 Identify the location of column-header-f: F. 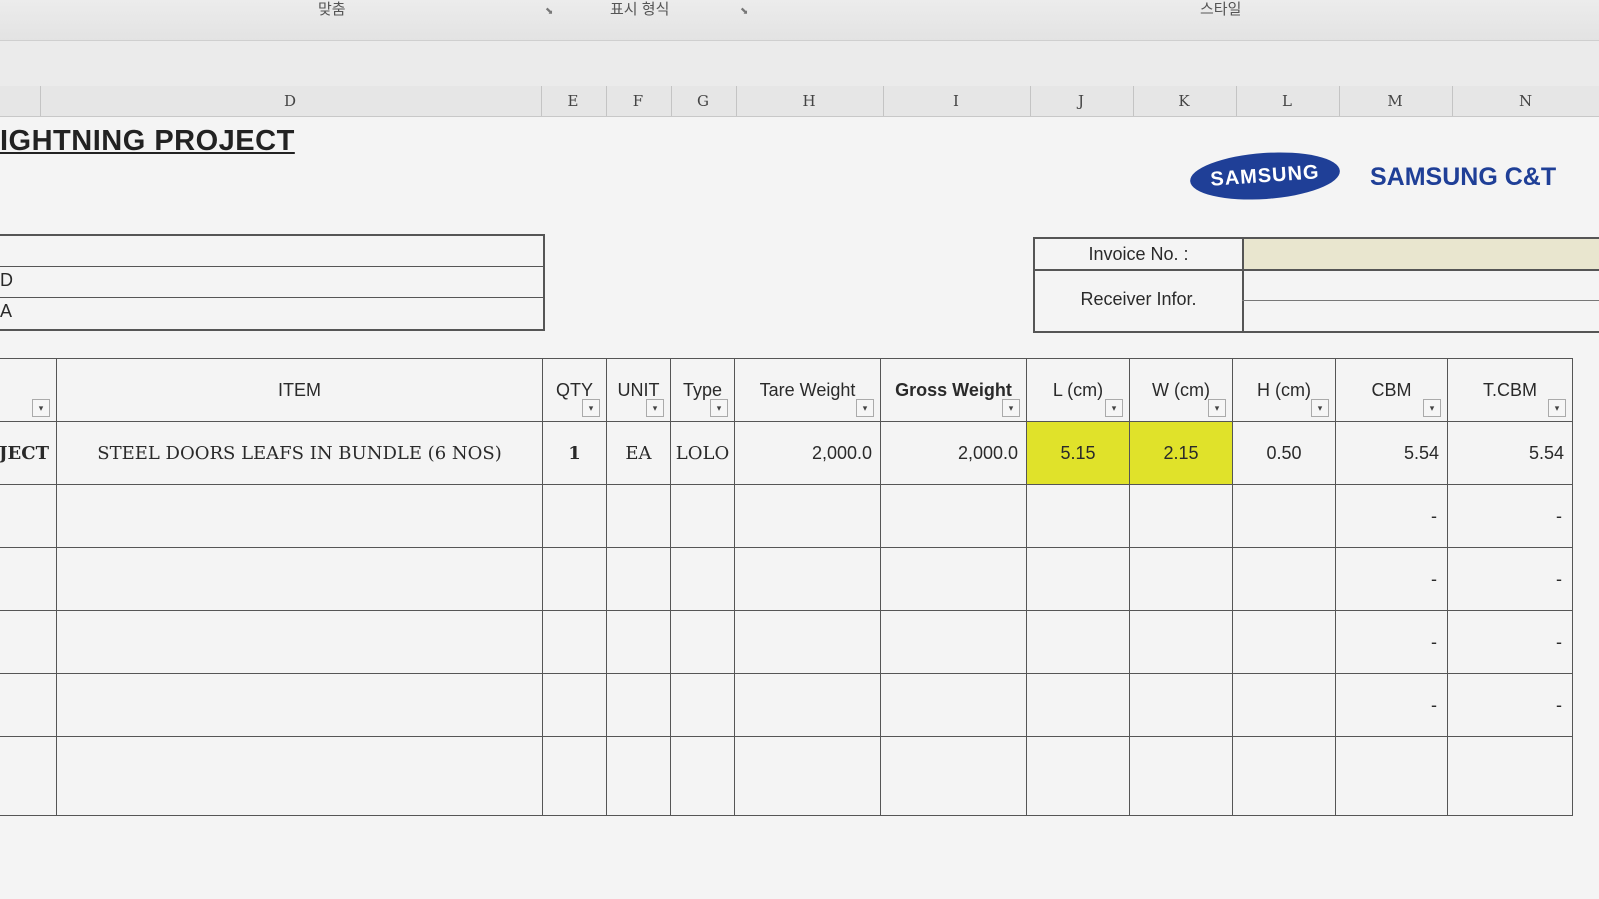
(638, 101).